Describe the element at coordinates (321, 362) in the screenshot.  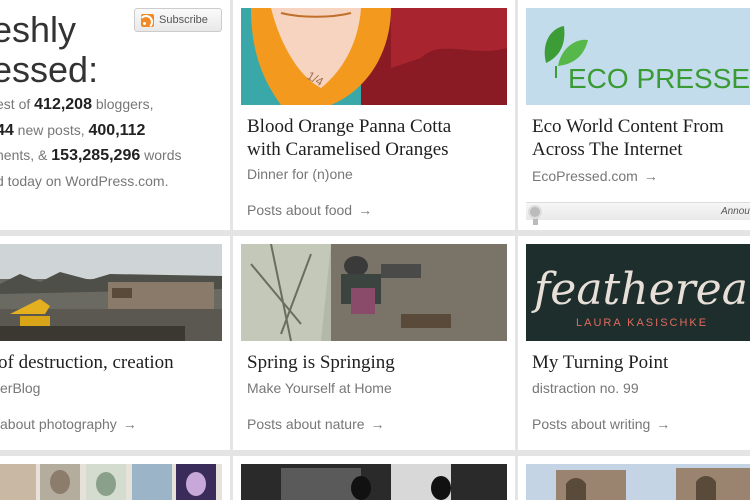
I see `post-title: Spring is Springing` at that location.